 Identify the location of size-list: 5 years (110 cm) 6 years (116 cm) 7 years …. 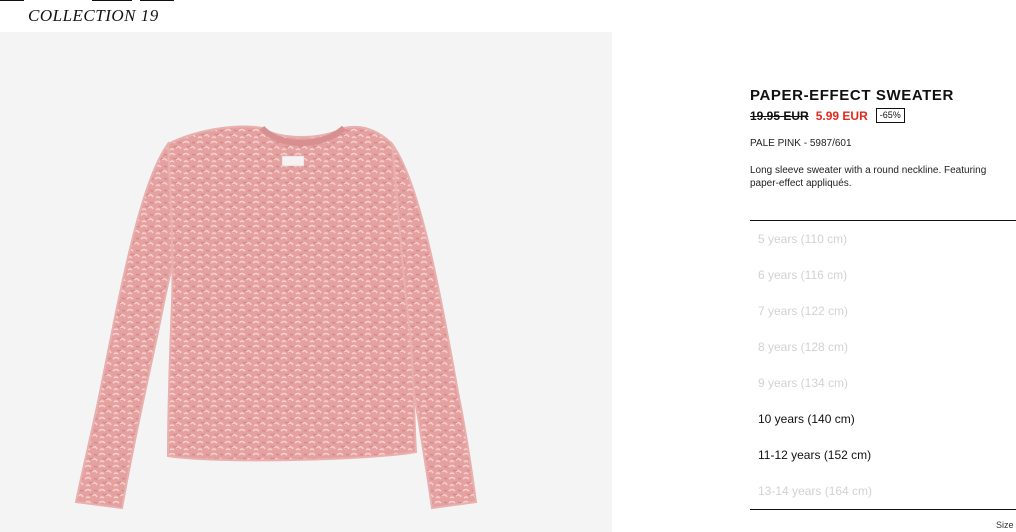
(883, 365).